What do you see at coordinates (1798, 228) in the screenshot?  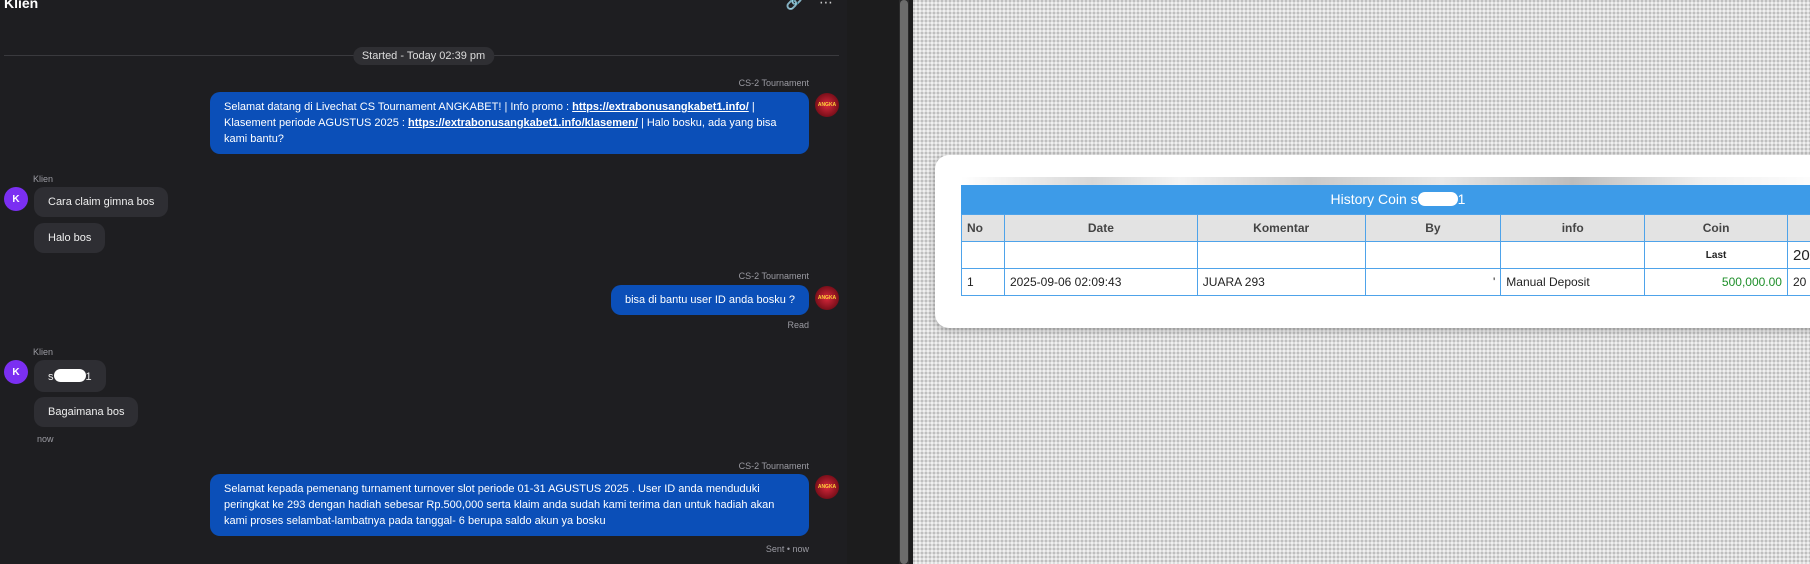 I see `column-header-extra` at bounding box center [1798, 228].